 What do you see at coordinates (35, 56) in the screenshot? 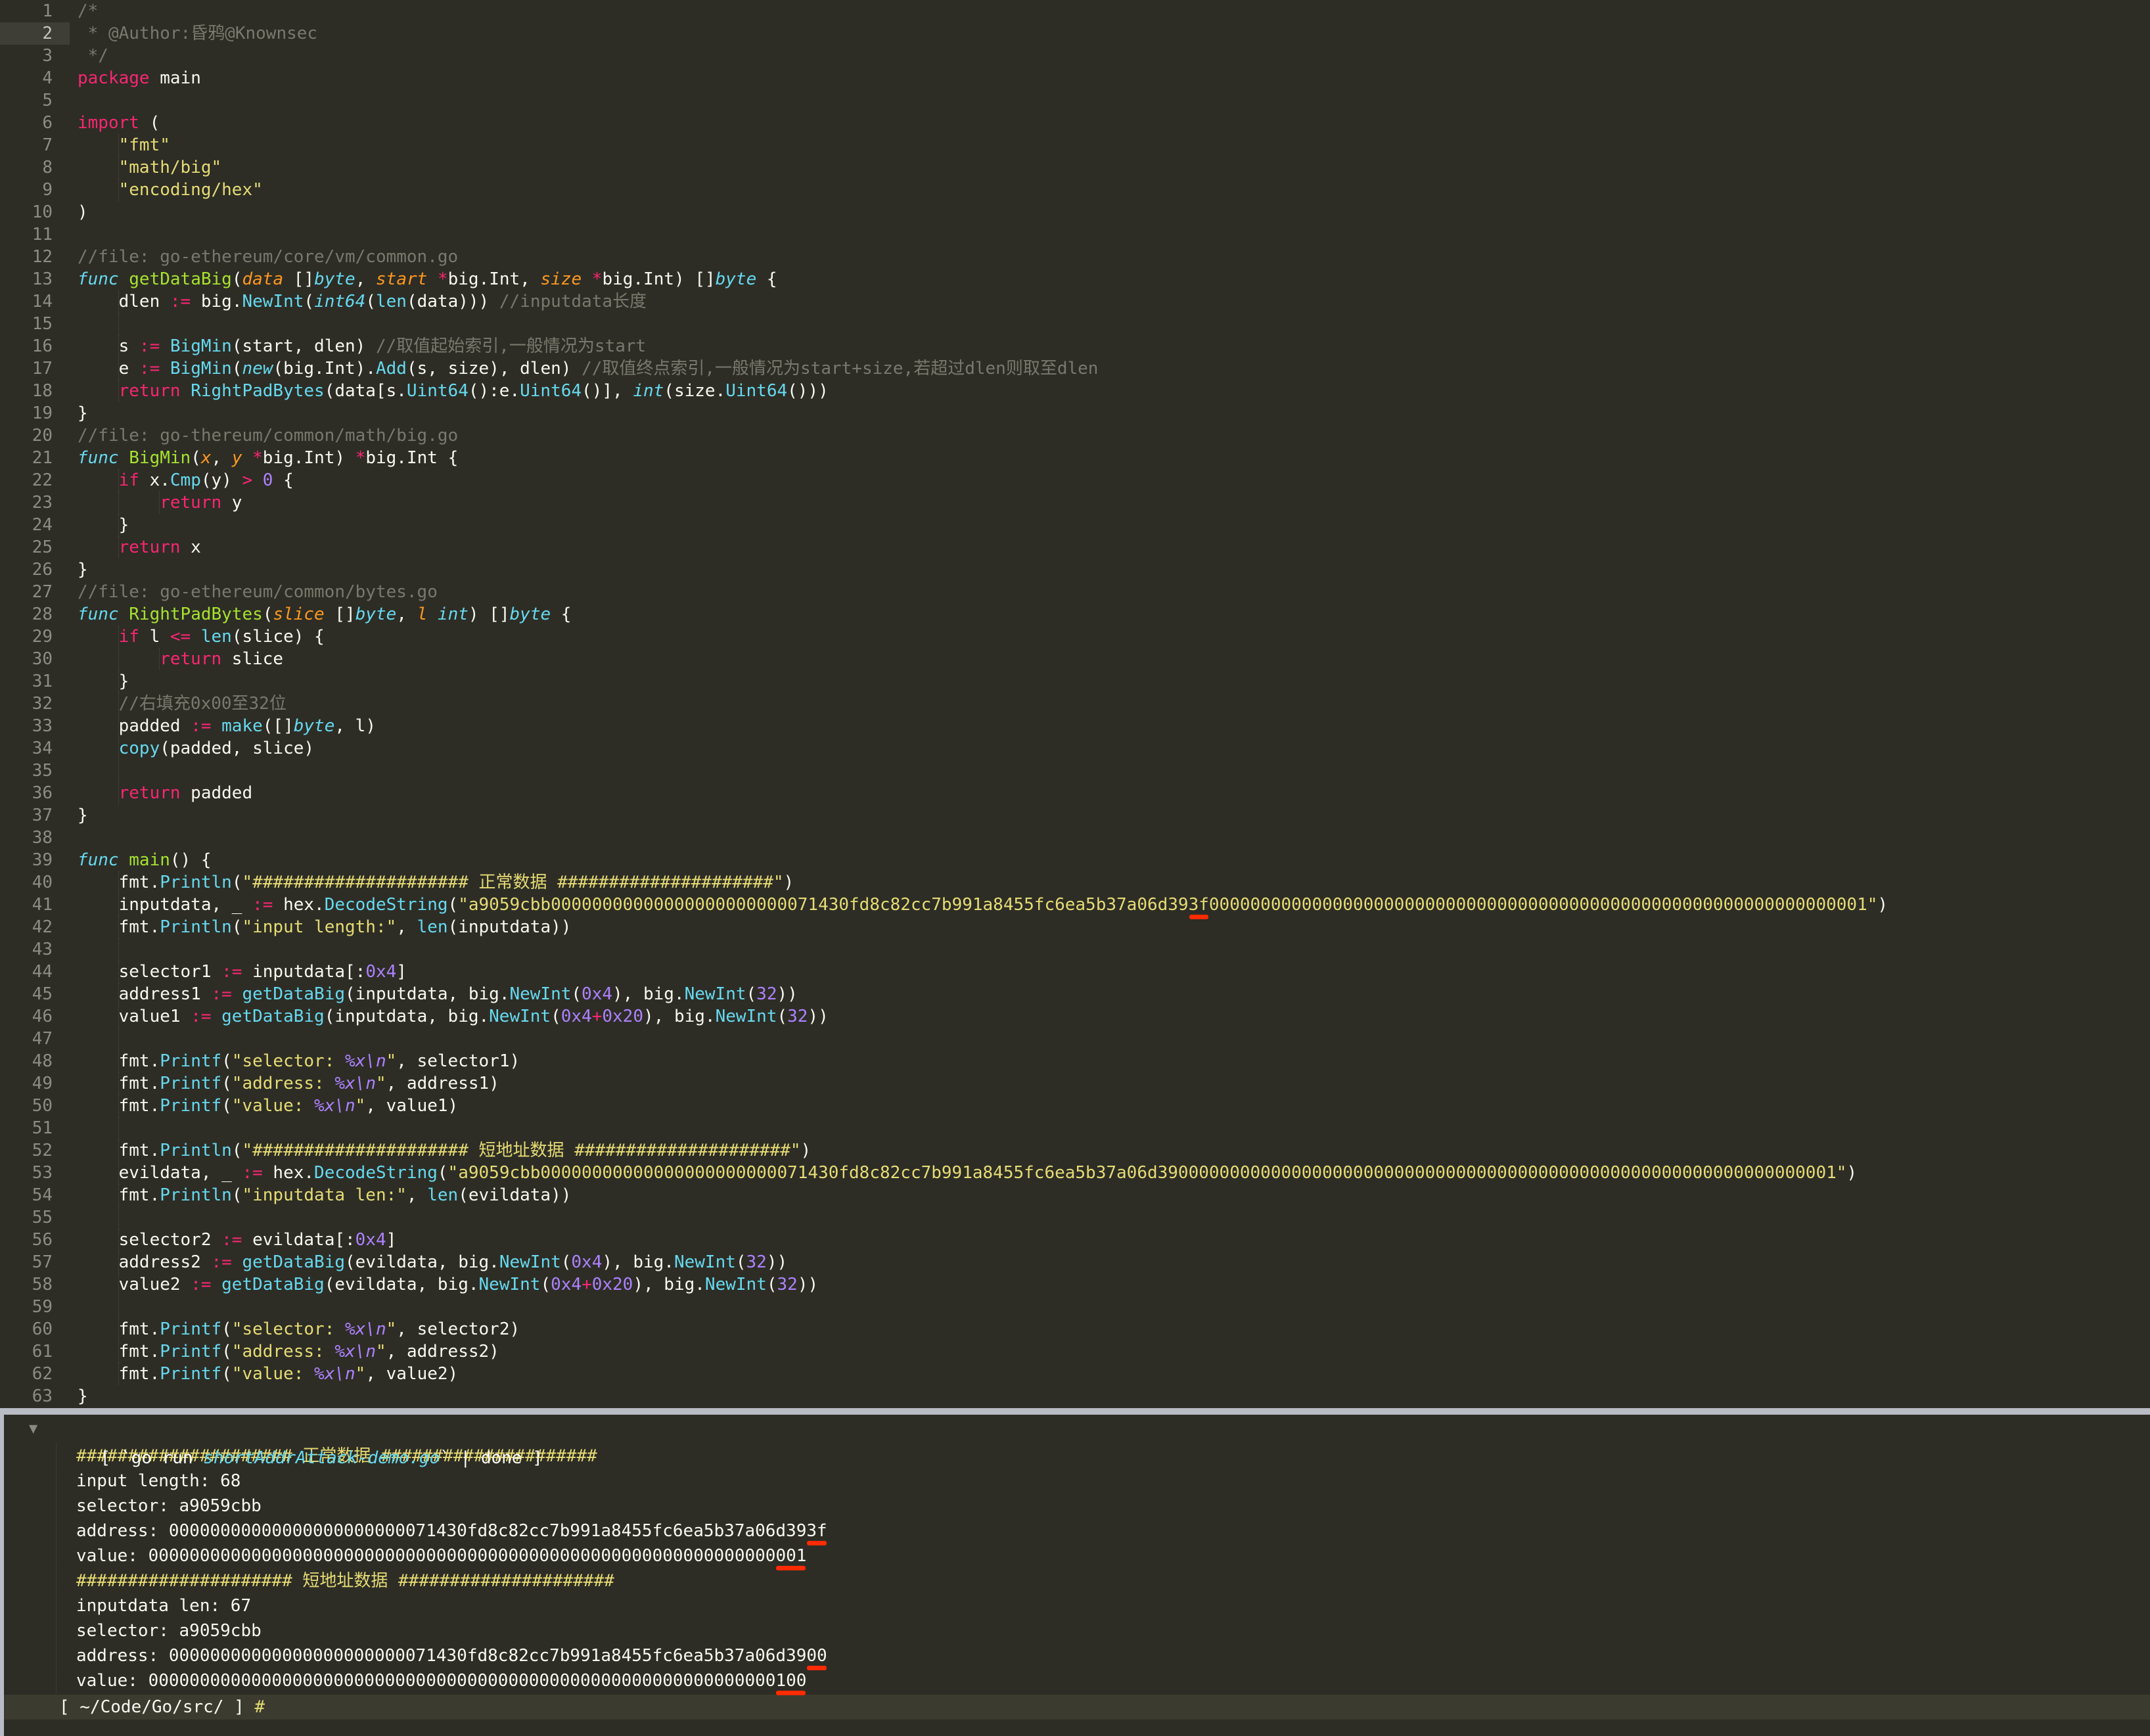
I see `line-number: 3` at bounding box center [35, 56].